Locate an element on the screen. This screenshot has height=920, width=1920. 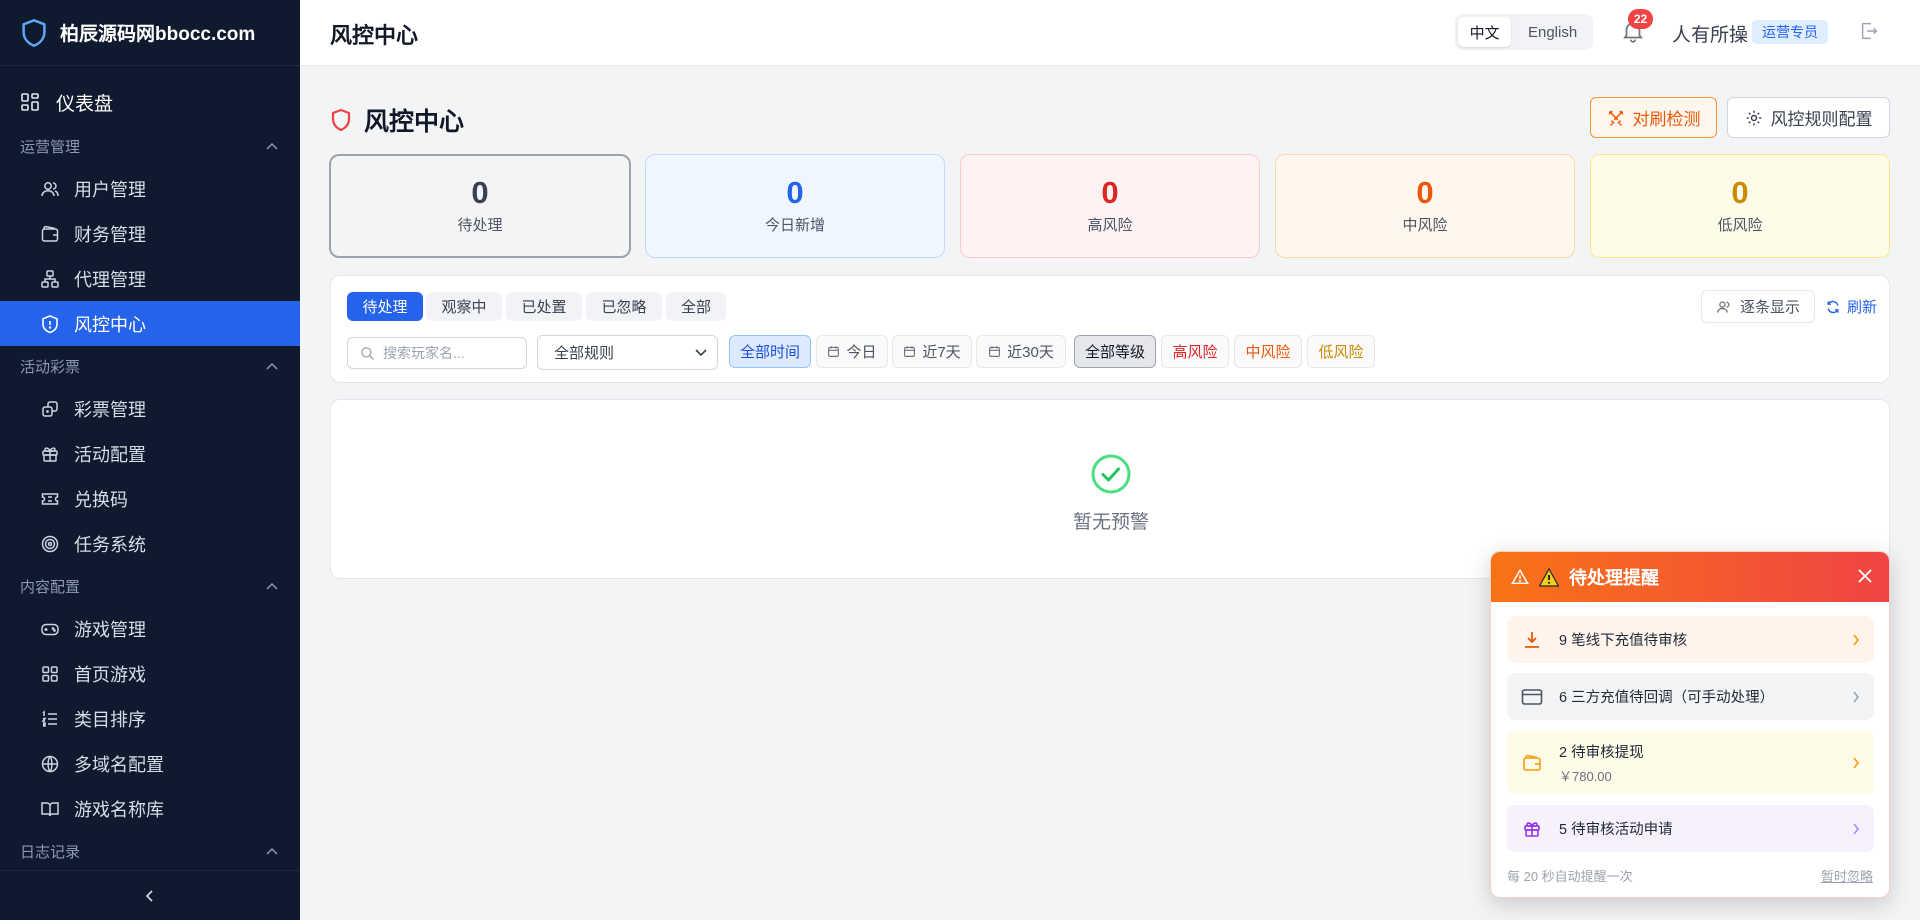
shield-logo-icon is located at coordinates (34, 33).